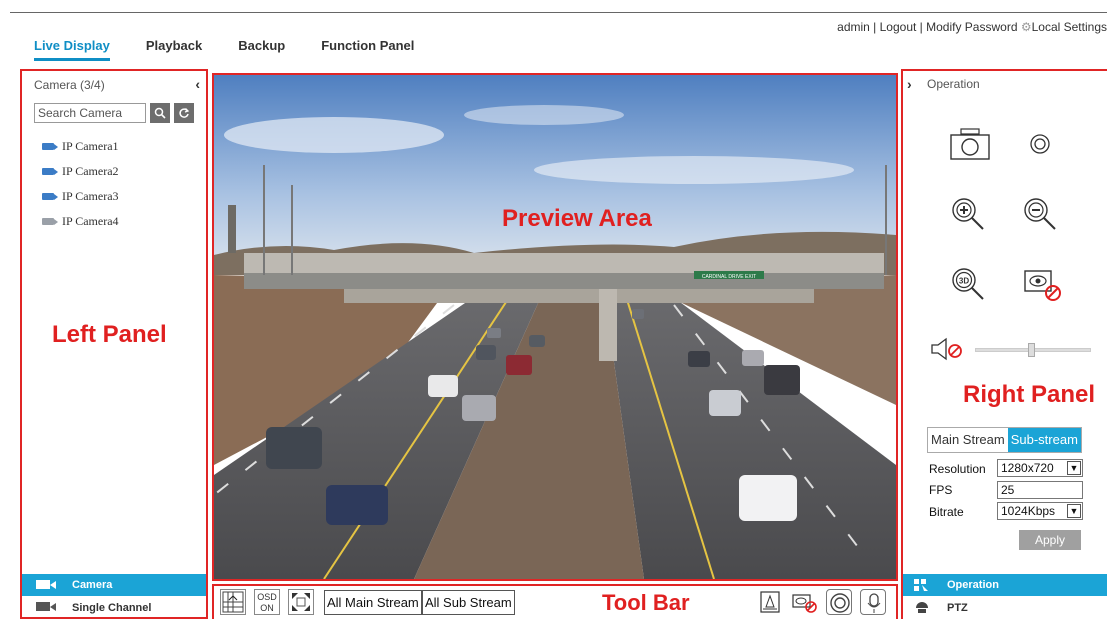  What do you see at coordinates (770, 602) in the screenshot?
I see `manual-alarm-icon` at bounding box center [770, 602].